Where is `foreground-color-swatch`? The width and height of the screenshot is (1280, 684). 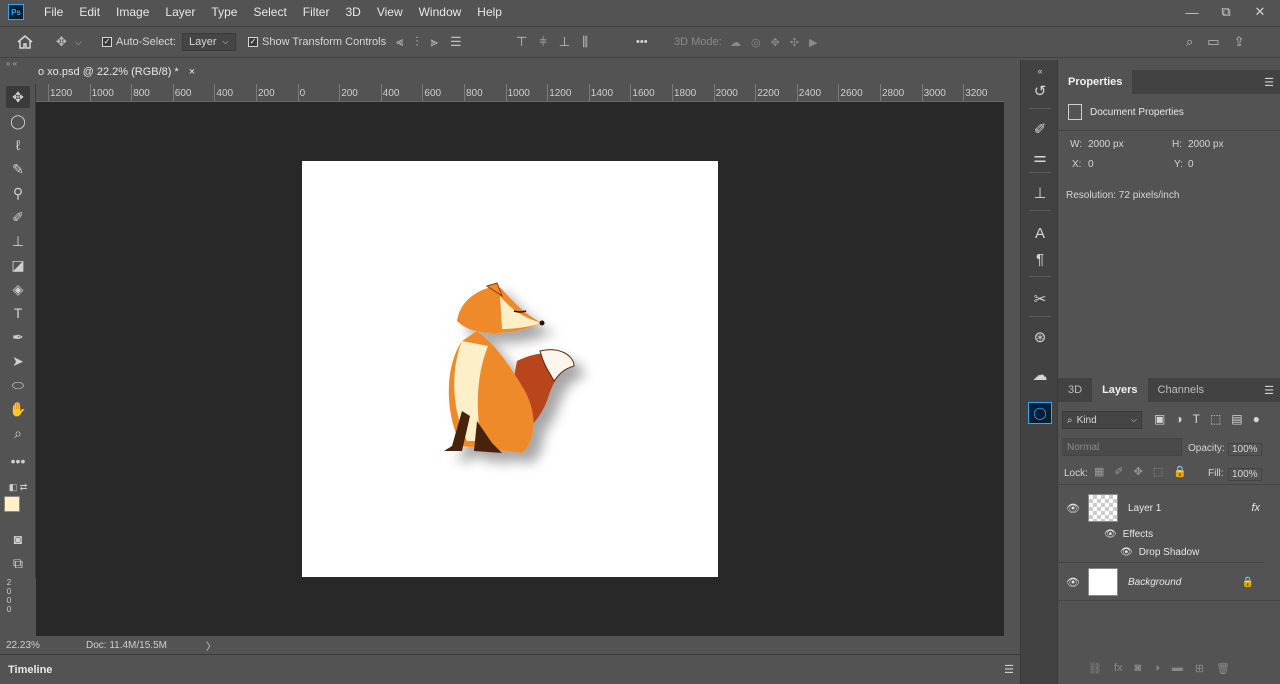 foreground-color-swatch is located at coordinates (12, 504).